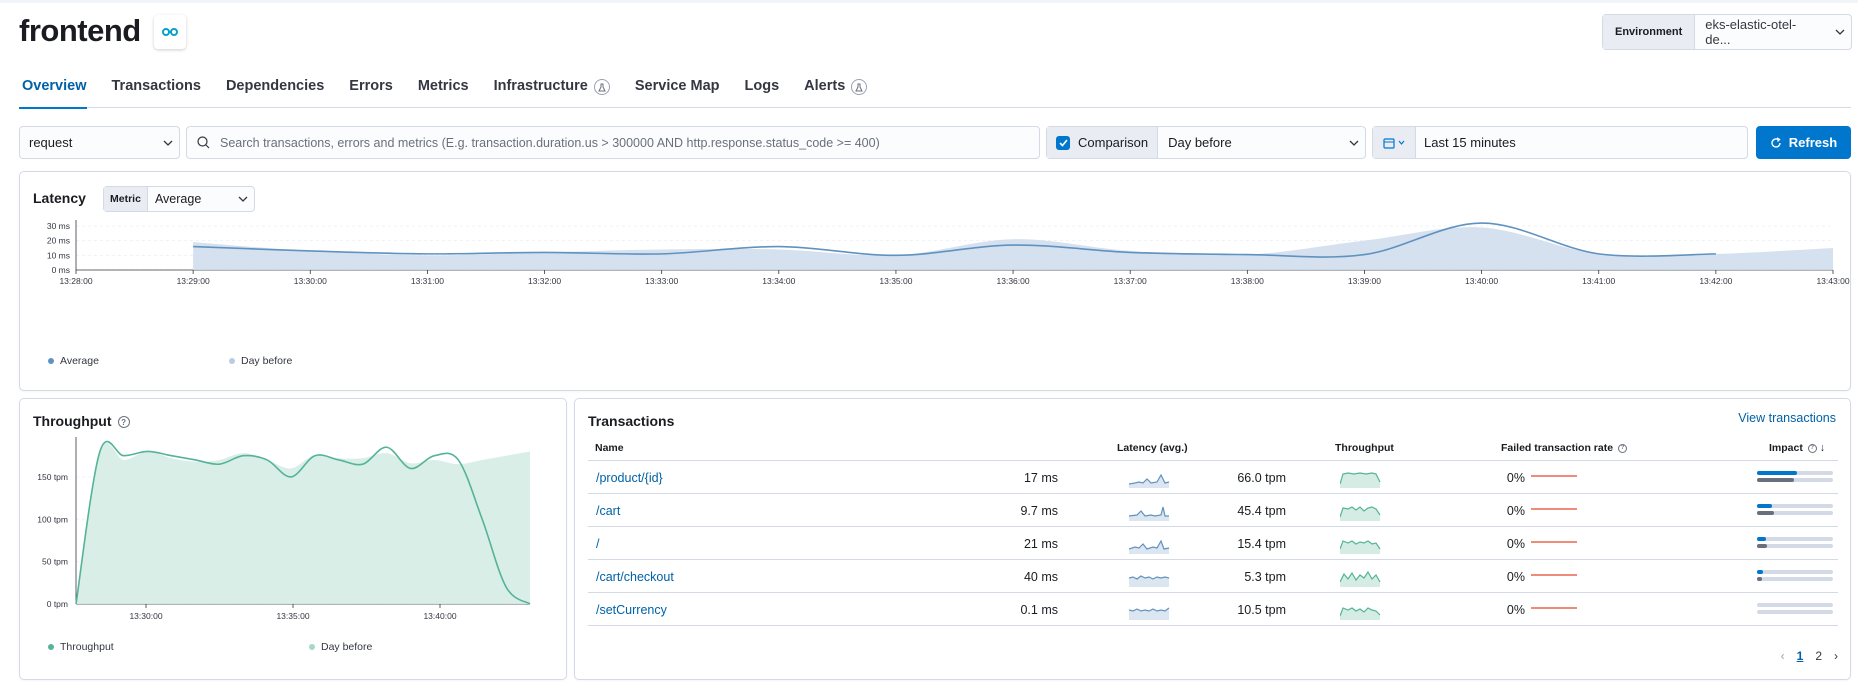  I want to click on transaction-name-link: /setCurrency, so click(631, 610).